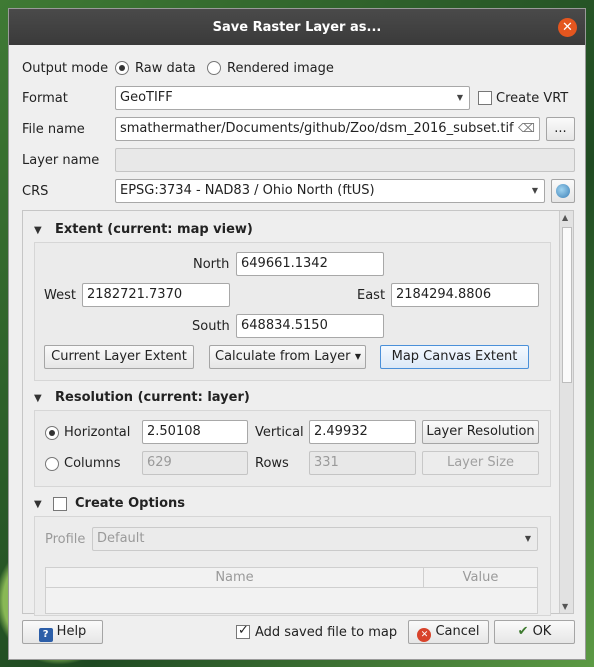  Describe the element at coordinates (424, 635) in the screenshot. I see `cancel-icon: ✕` at that location.